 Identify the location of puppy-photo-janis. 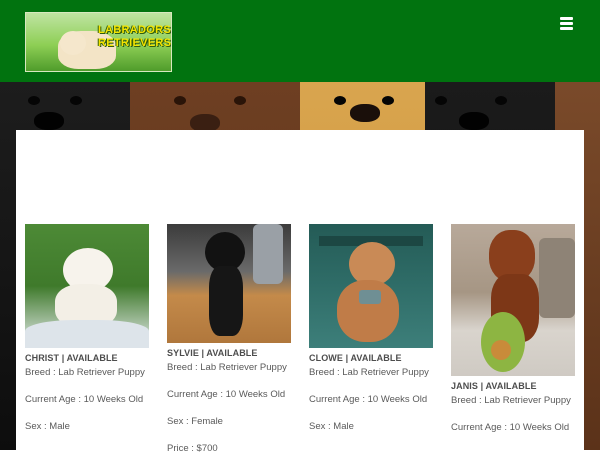
(513, 300).